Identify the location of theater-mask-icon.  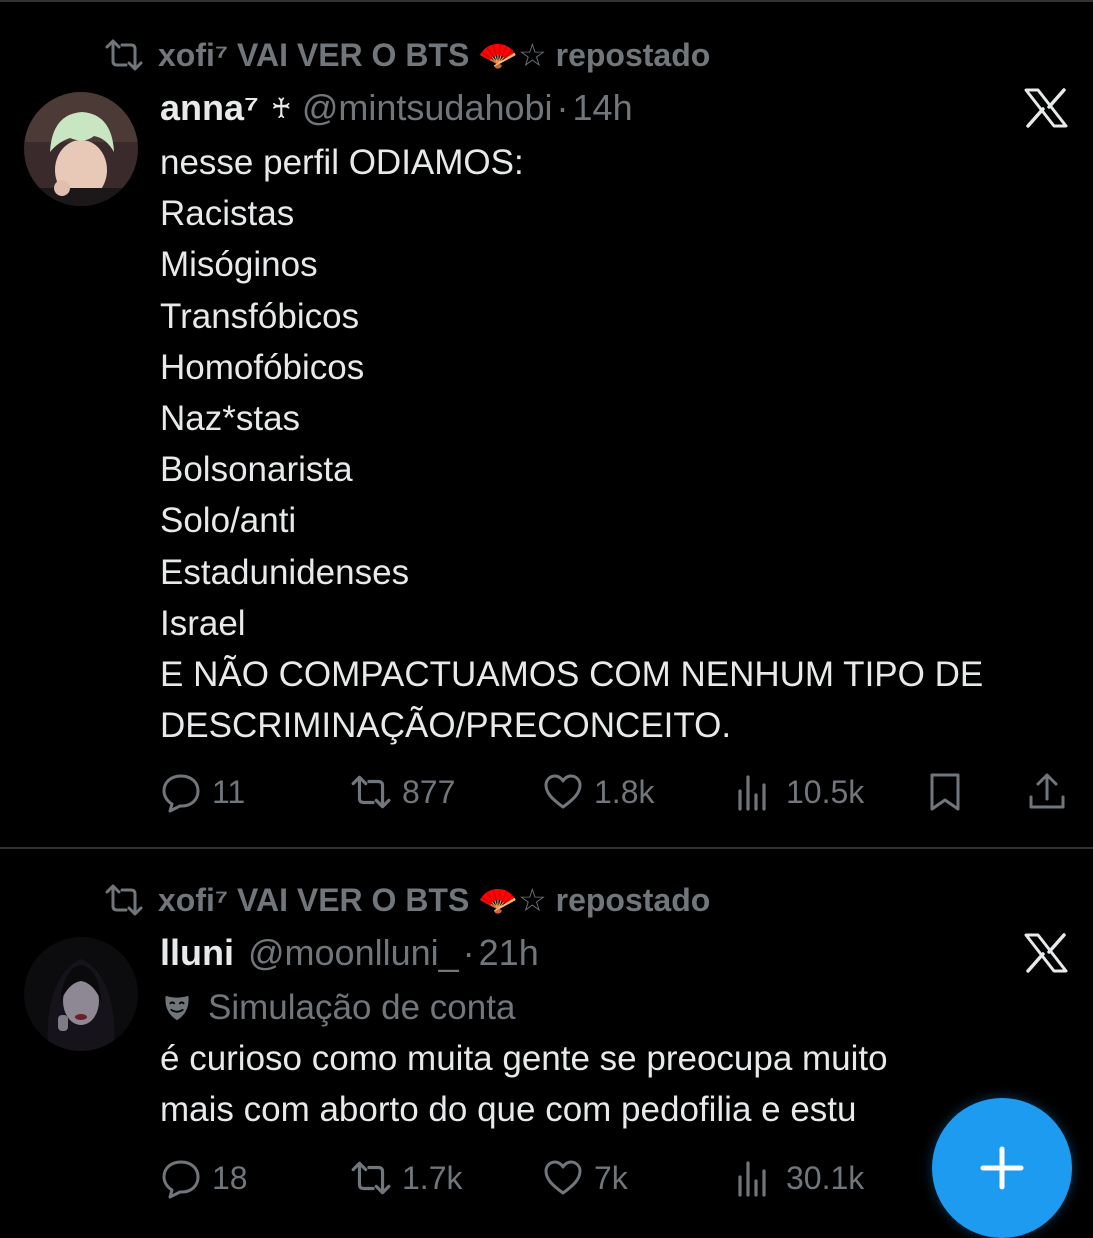
(177, 1008).